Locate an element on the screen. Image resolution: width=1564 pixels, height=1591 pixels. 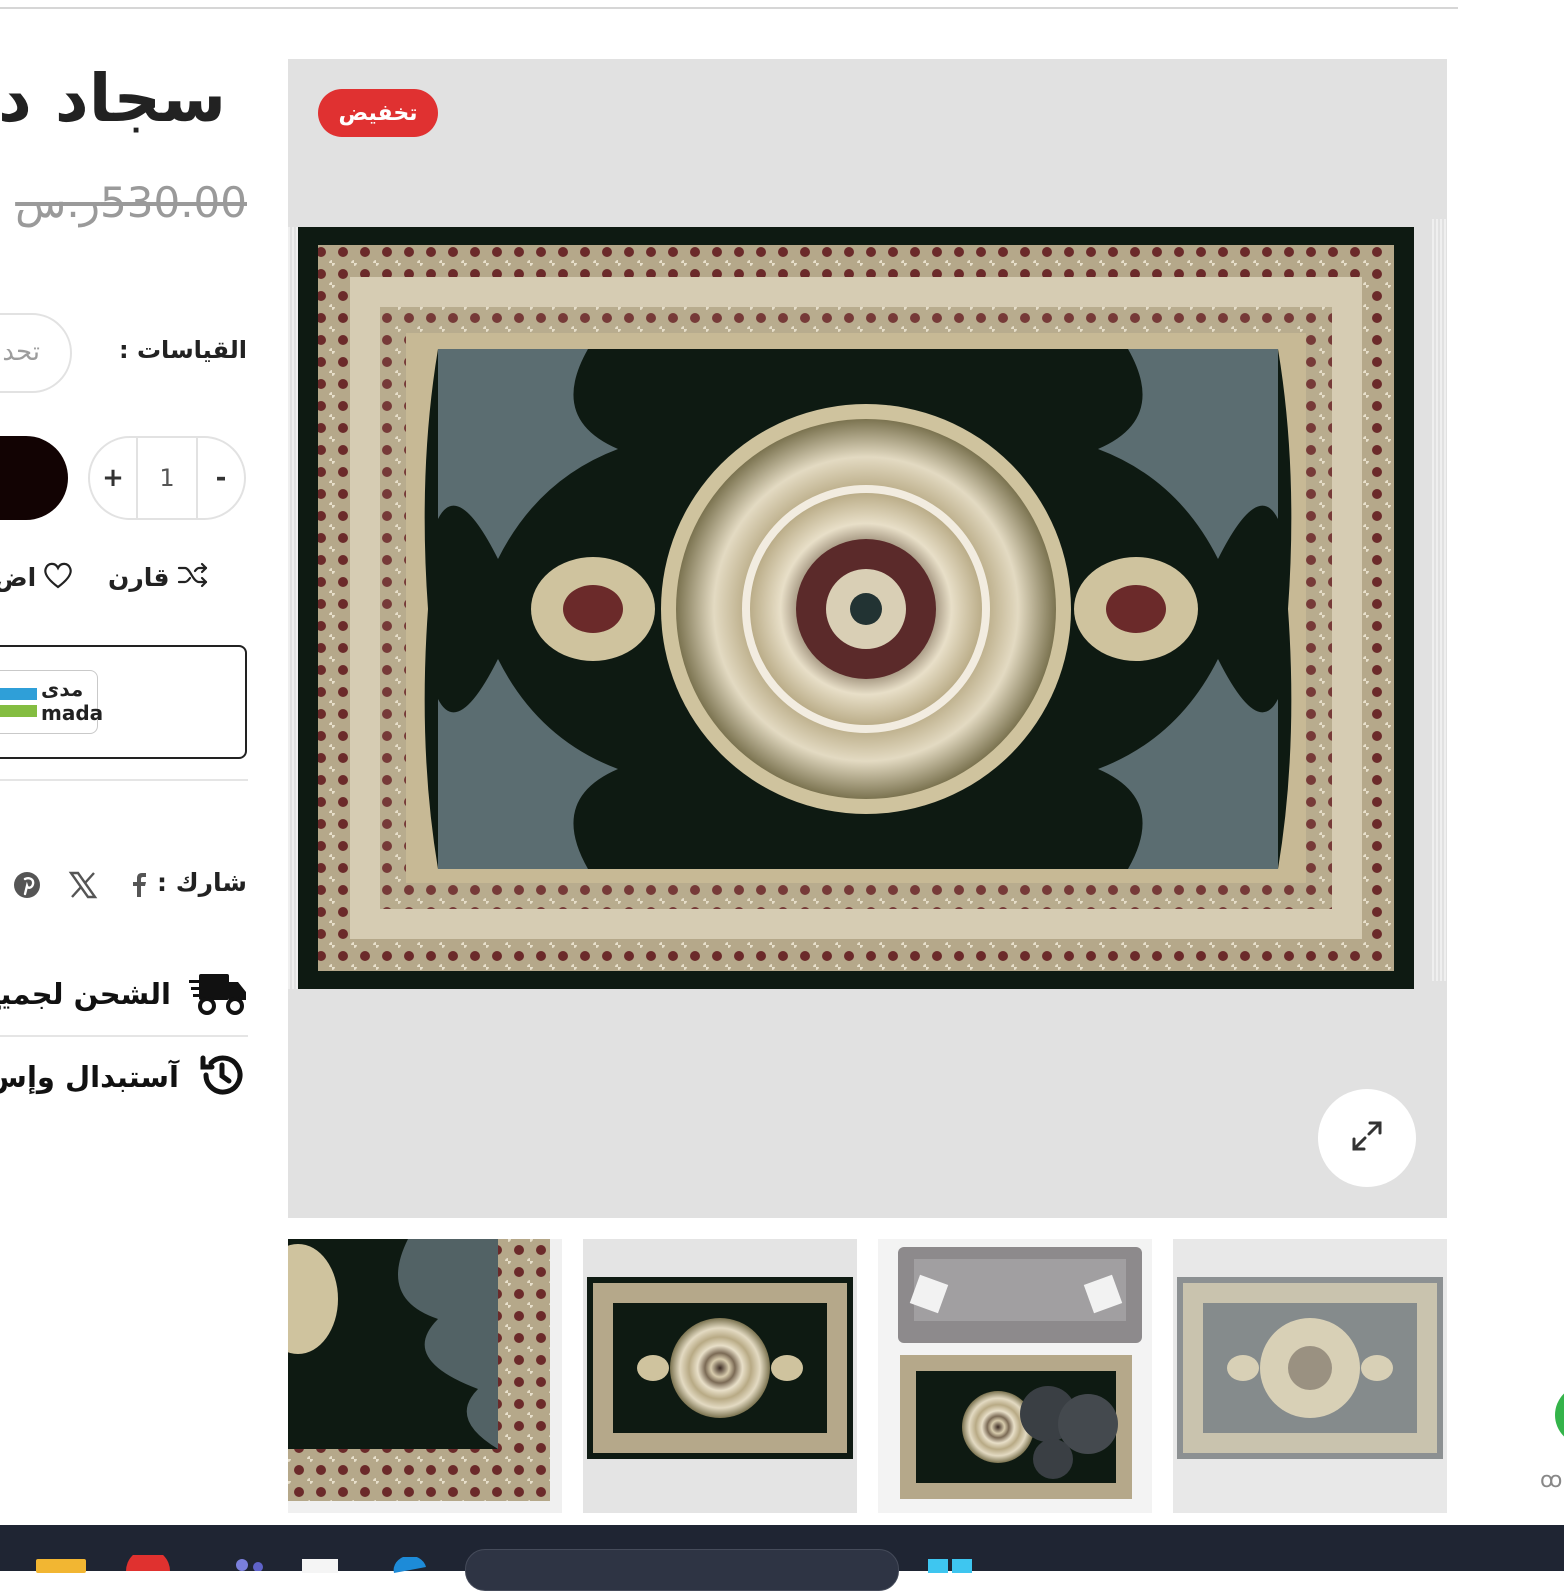
thumbnail-strip is located at coordinates (867, 1376).